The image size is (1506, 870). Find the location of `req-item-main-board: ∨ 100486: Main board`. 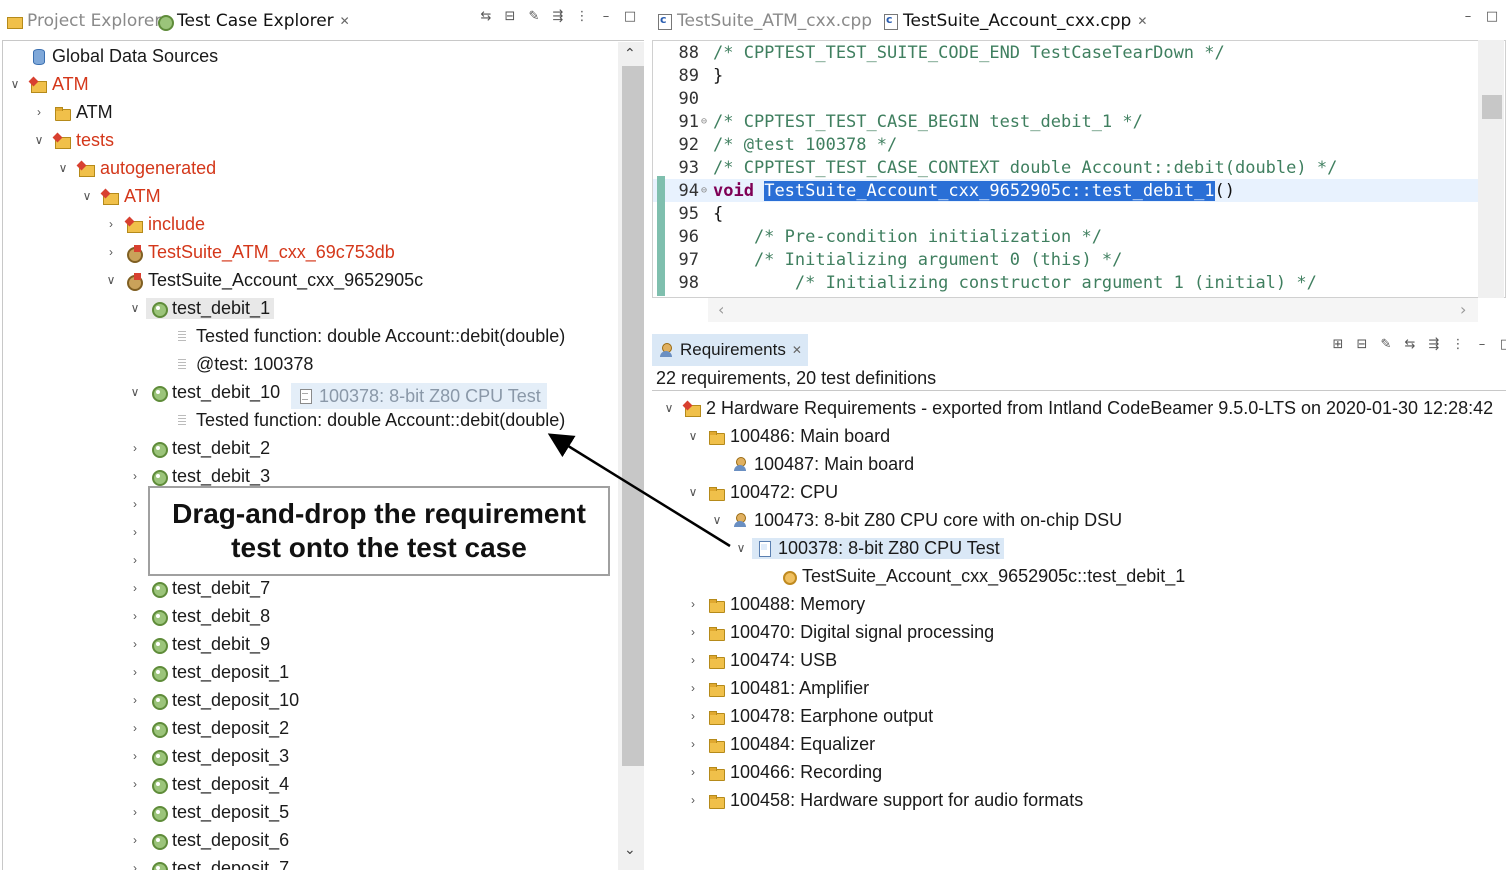

req-item-main-board: ∨ 100486: Main board is located at coordinates (788, 436).